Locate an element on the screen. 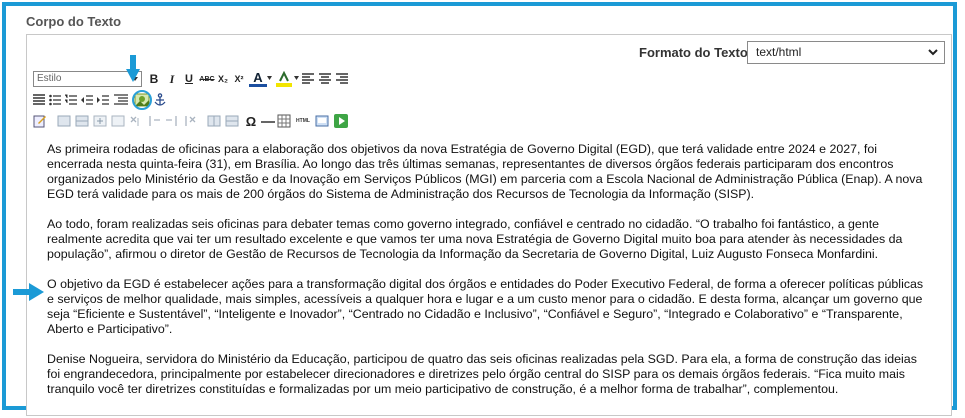  align-right-icon is located at coordinates (342, 79).